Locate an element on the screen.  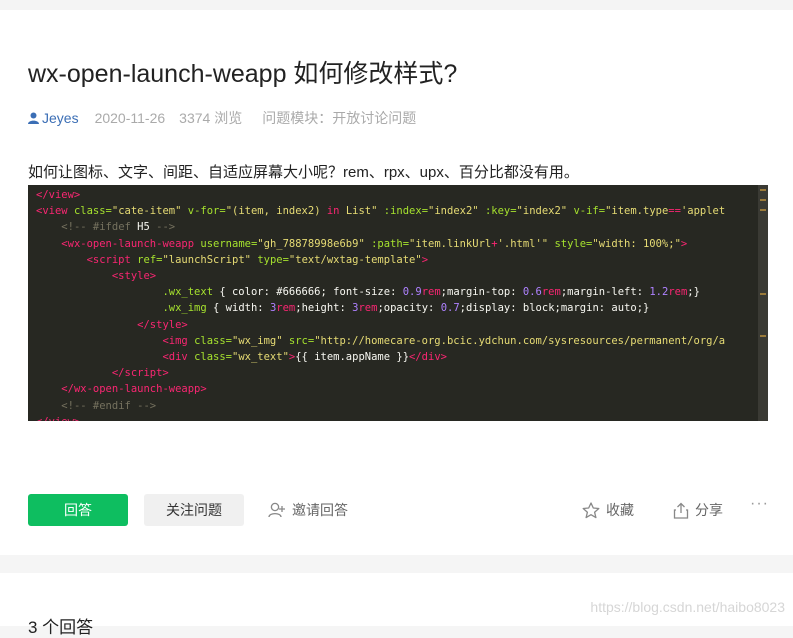
invite-answer-button: 邀请回答 is located at coordinates (308, 510).